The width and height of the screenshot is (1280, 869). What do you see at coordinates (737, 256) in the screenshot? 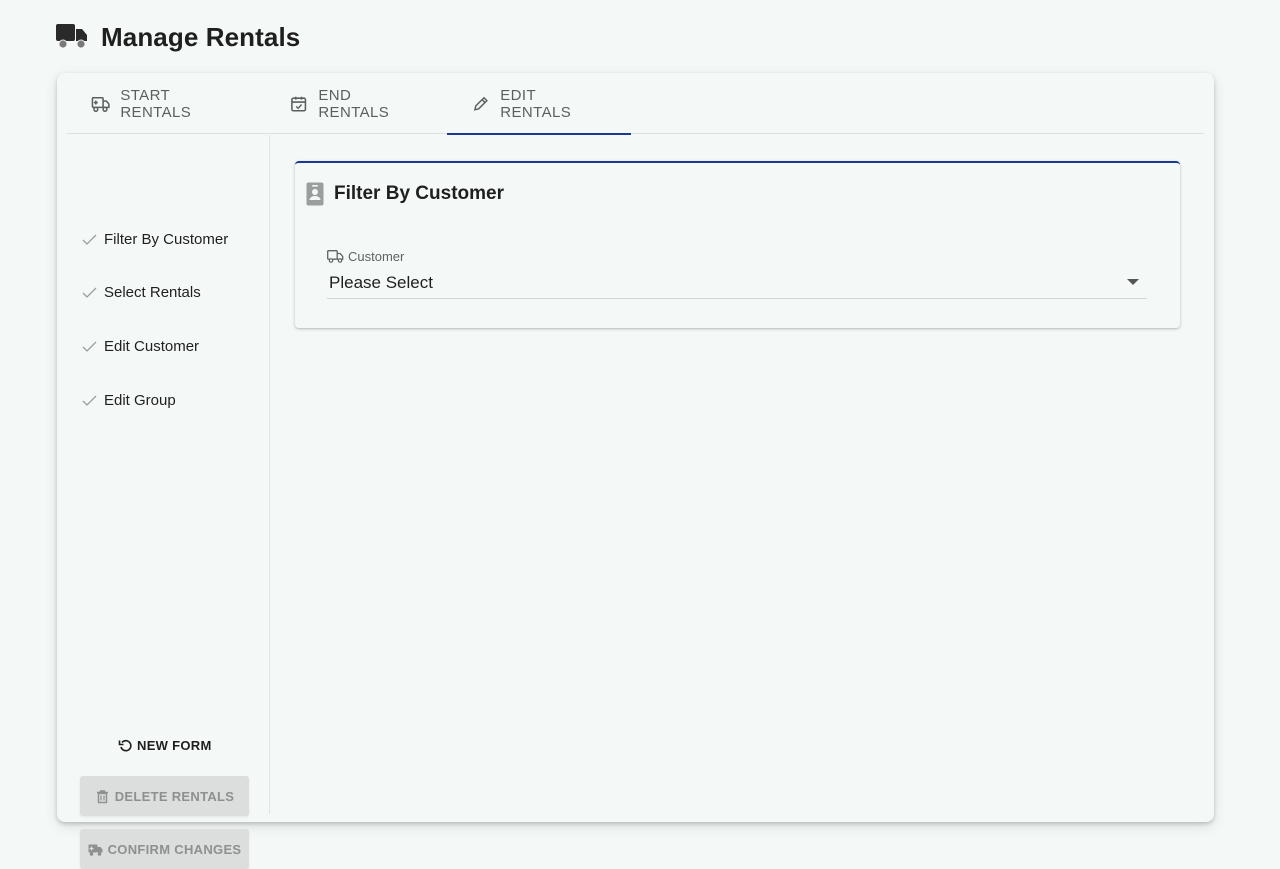
I see `customer-label: Customer` at bounding box center [737, 256].